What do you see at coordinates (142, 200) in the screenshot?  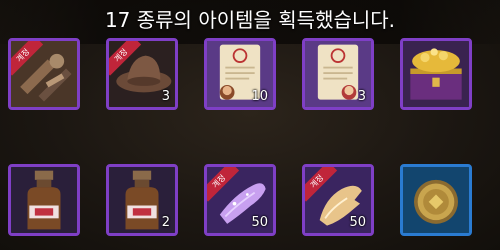 I see `item-slot-potion-bottle-2: 2` at bounding box center [142, 200].